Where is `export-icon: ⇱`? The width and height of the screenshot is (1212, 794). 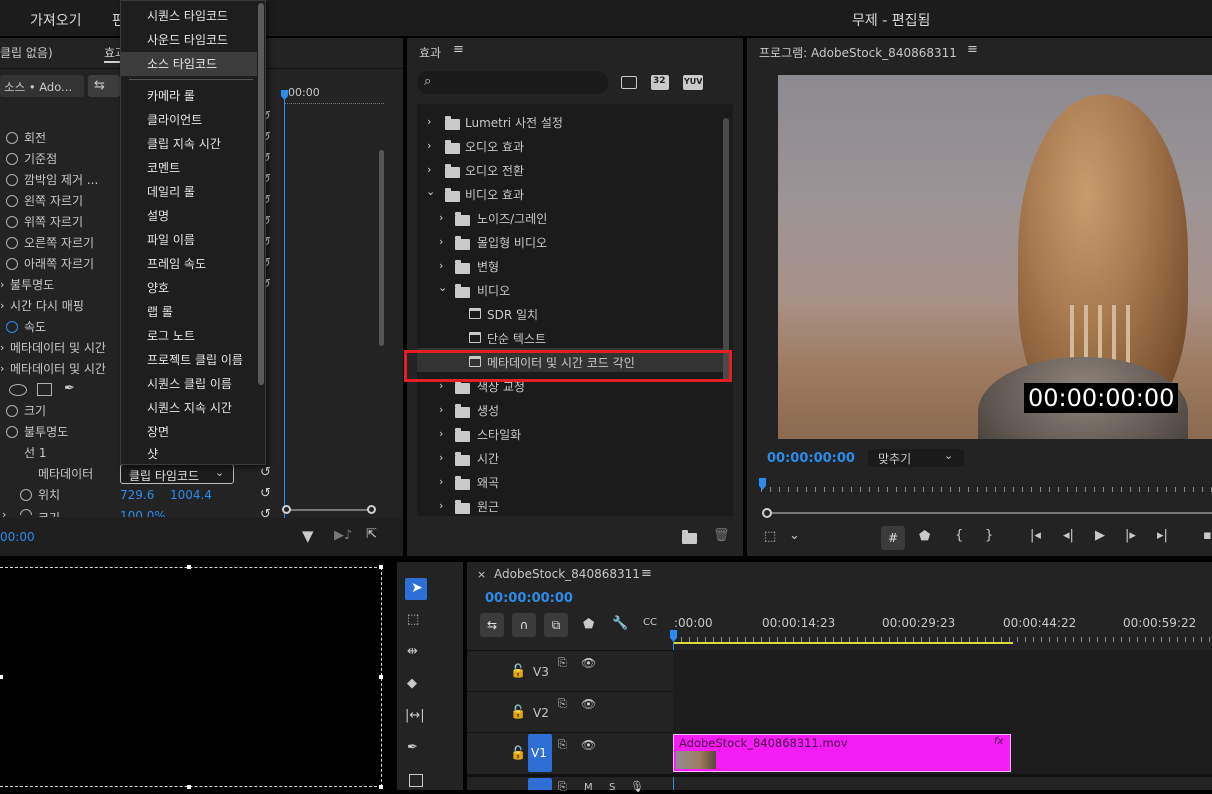 export-icon: ⇱ is located at coordinates (371, 534).